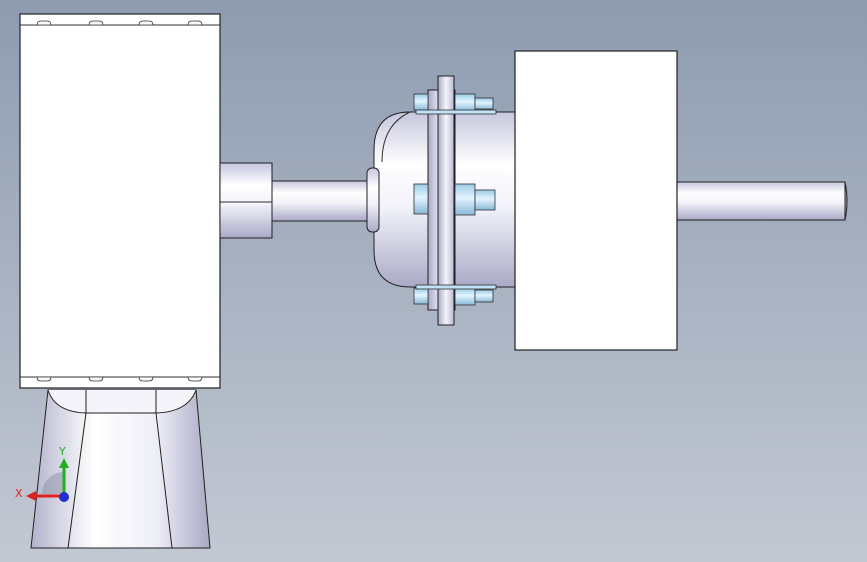 This screenshot has height=562, width=867. I want to click on y-axis-label: Y, so click(62, 451).